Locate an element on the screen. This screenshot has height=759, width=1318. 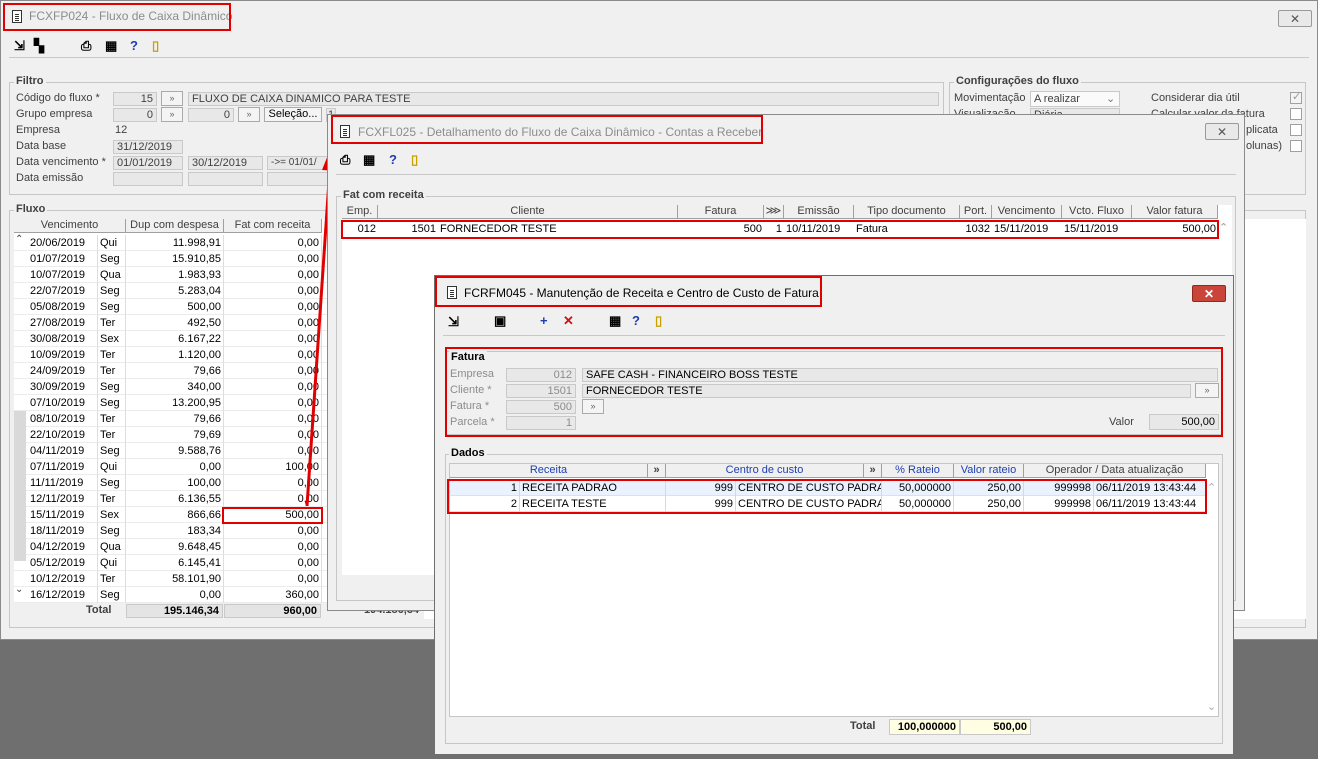
cliente-lookup-button: » is located at coordinates (1207, 390).